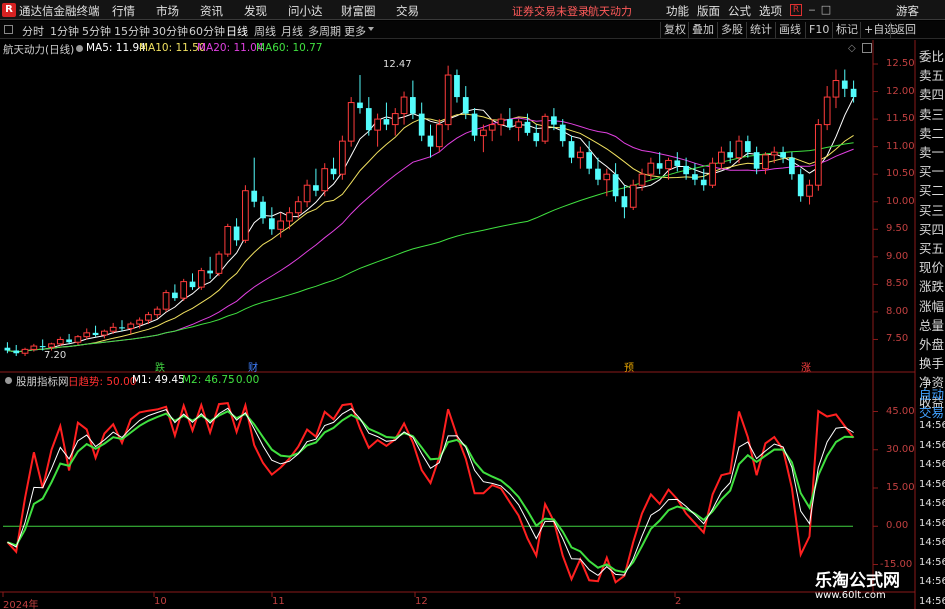 The width and height of the screenshot is (945, 609). What do you see at coordinates (846, 30) in the screenshot?
I see `tool-mark: 标记` at bounding box center [846, 30].